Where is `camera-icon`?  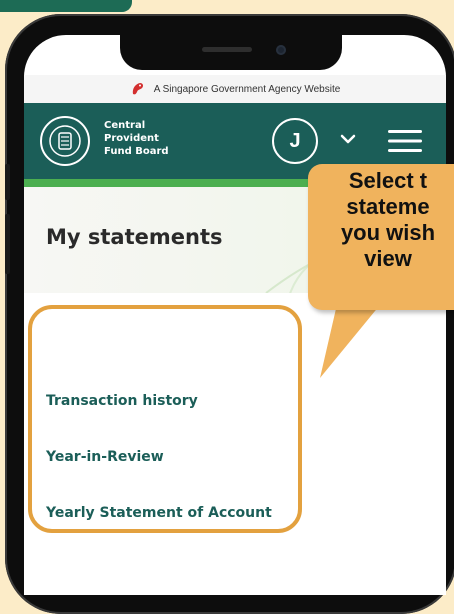 camera-icon is located at coordinates (281, 50).